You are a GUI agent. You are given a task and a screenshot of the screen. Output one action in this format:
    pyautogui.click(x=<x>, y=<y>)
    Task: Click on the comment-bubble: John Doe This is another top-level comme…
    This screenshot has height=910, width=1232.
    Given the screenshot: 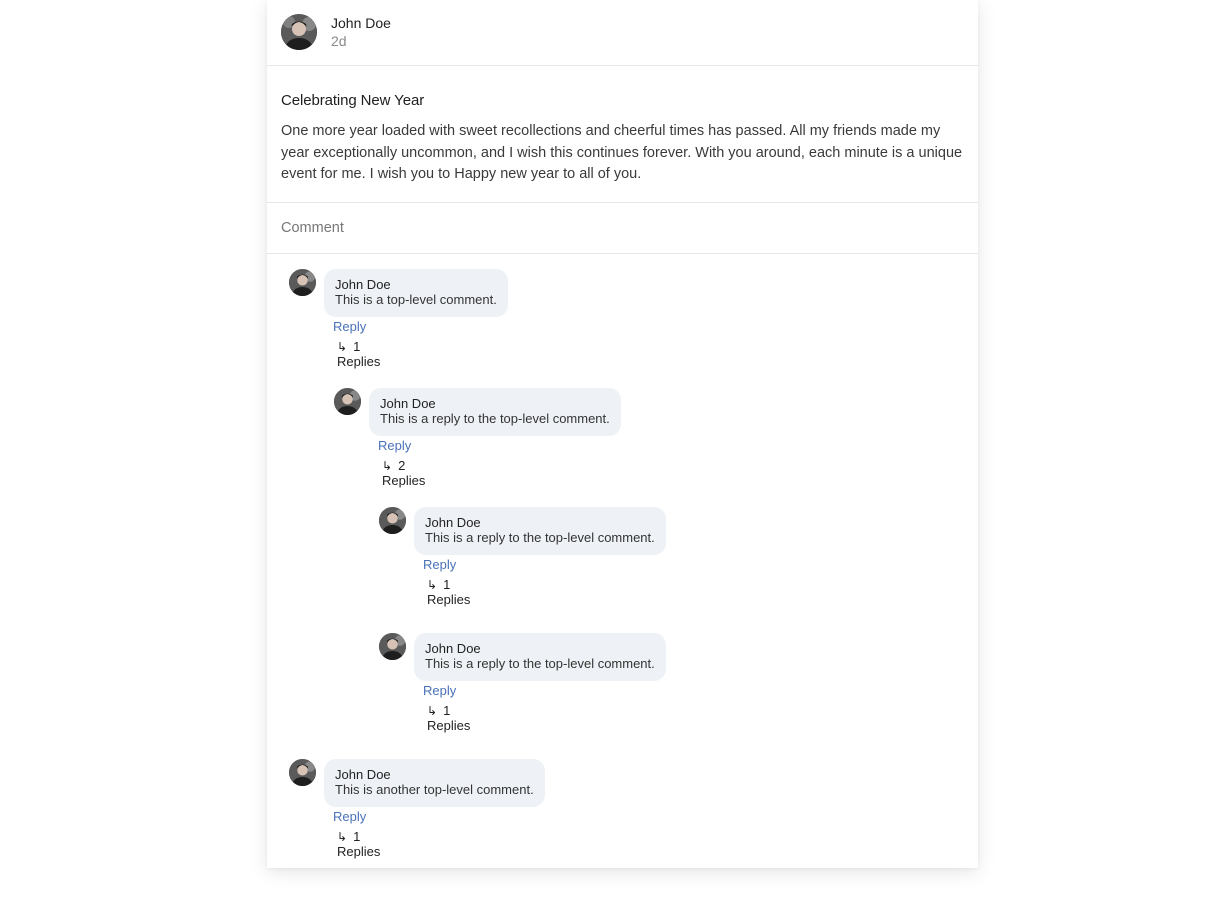 What is the action you would take?
    pyautogui.click(x=434, y=782)
    